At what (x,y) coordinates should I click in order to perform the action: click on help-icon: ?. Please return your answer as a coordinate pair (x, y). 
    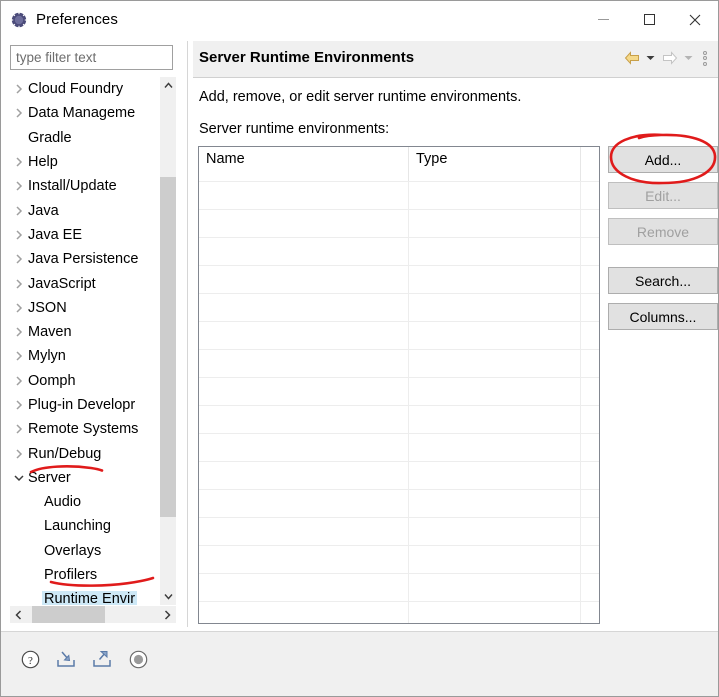
    Looking at the image, I should click on (30, 659).